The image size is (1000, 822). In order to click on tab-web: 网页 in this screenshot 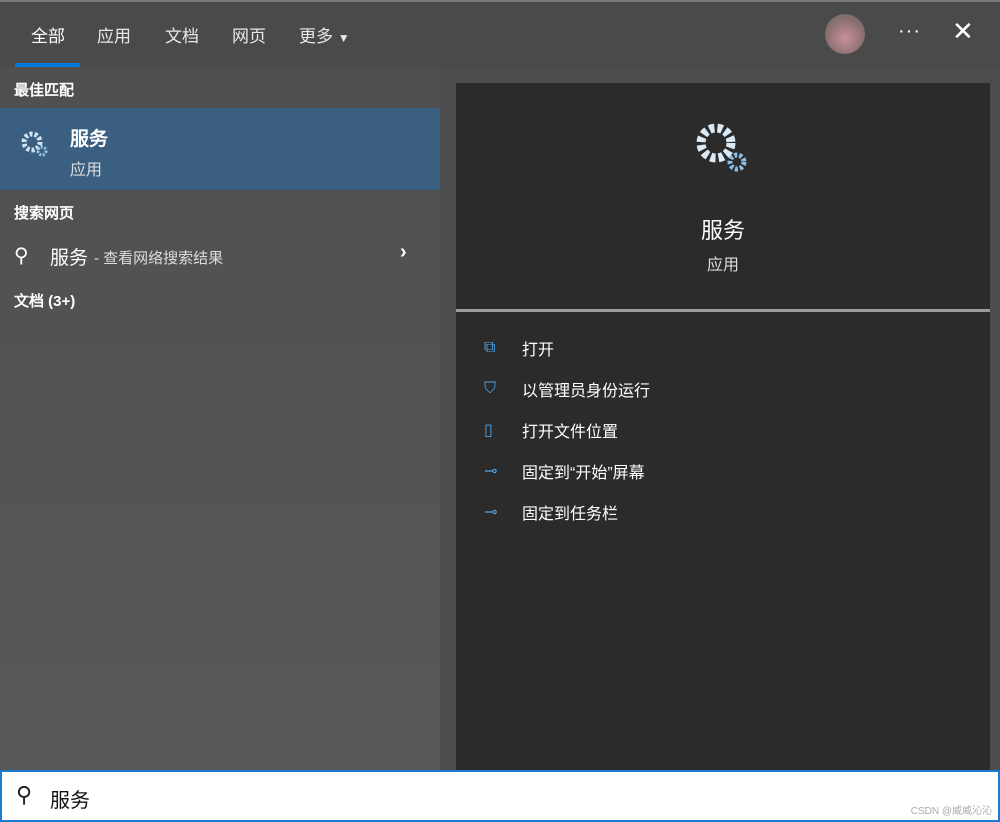, I will do `click(249, 34)`.